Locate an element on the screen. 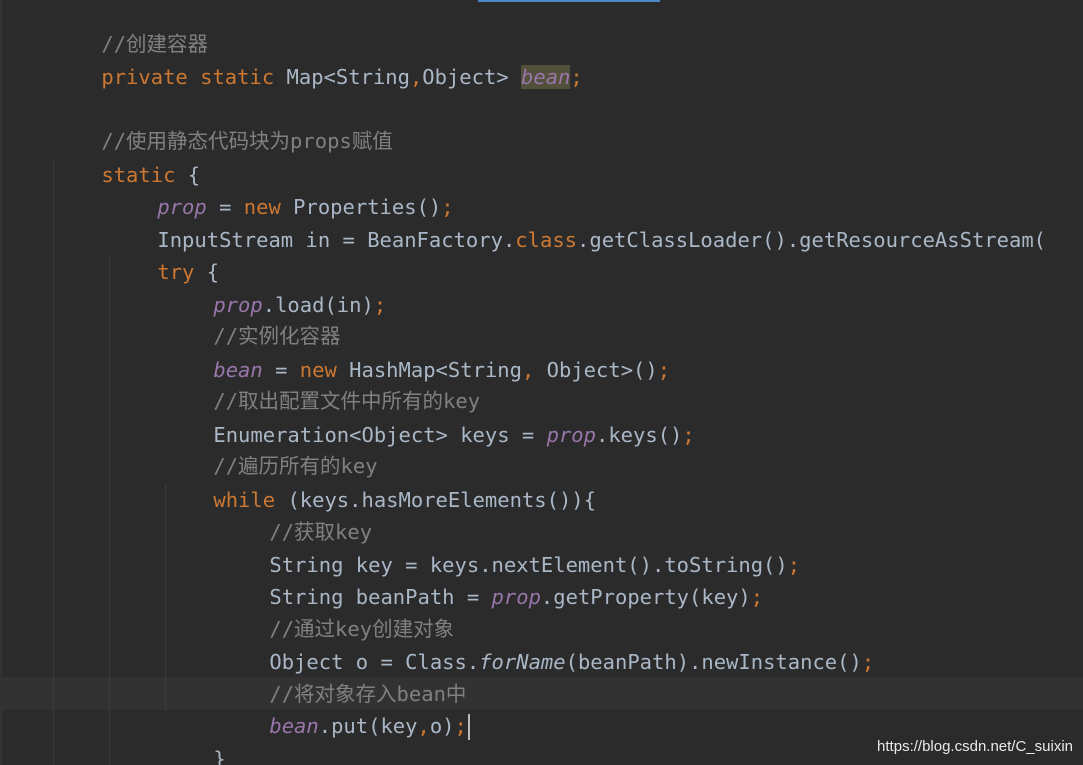 This screenshot has width=1083, height=765. code-token: Object> is located at coordinates (472, 77).